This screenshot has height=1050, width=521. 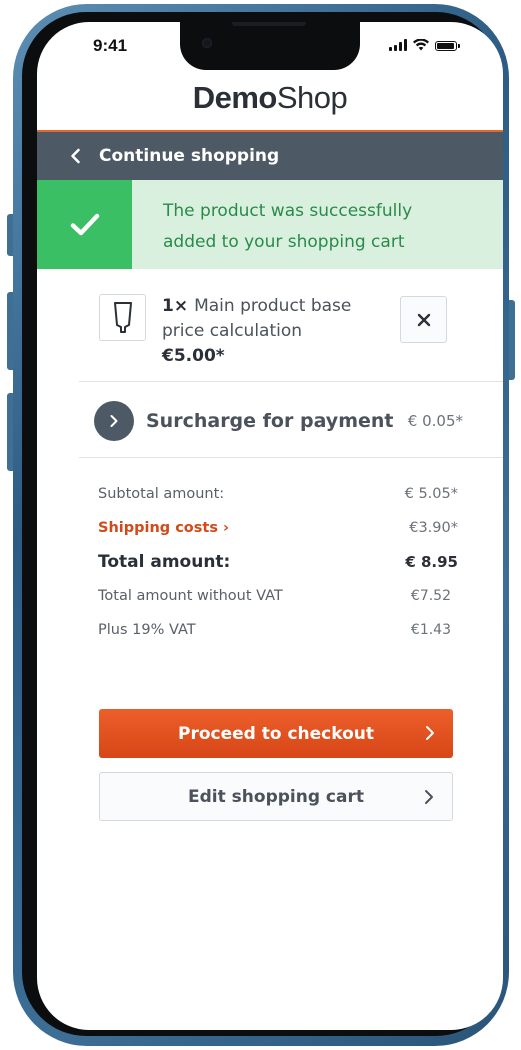 I want to click on logo-light-text: Shop, so click(x=312, y=97).